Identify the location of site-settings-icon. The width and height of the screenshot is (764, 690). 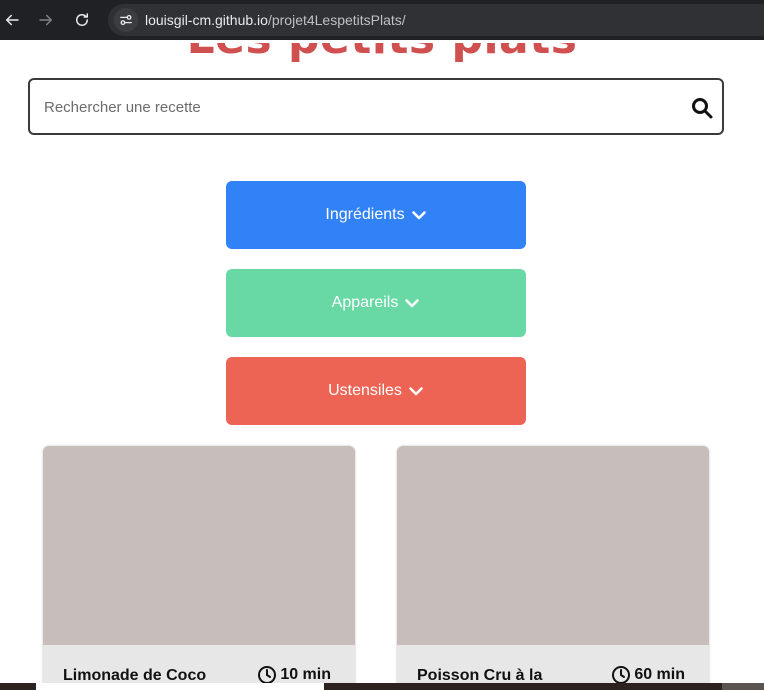
(126, 20).